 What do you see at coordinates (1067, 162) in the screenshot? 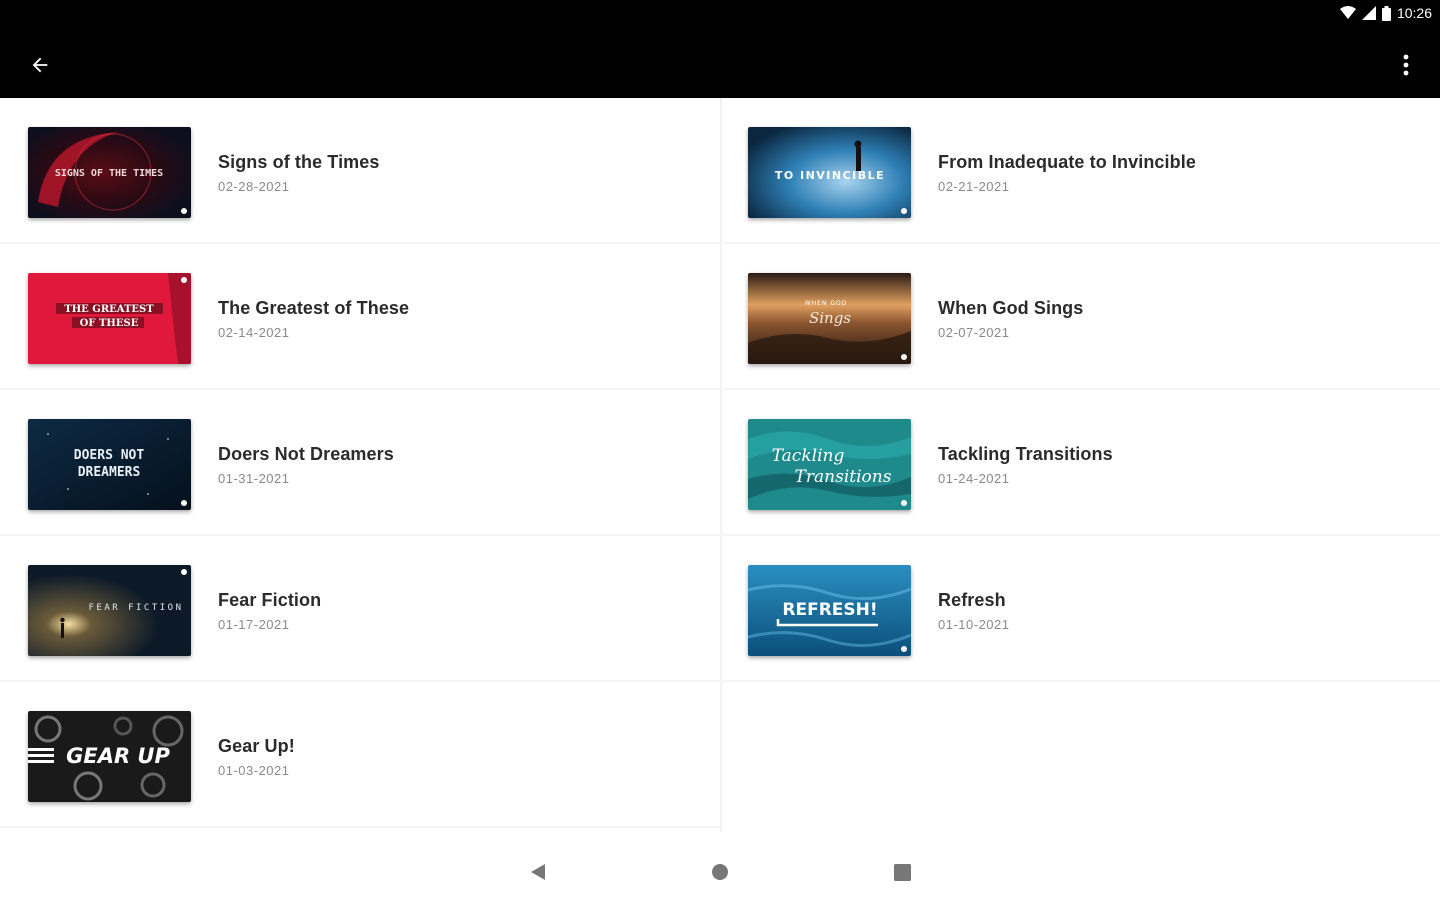
I see `sermon-title: From Inadequate to Invincible` at bounding box center [1067, 162].